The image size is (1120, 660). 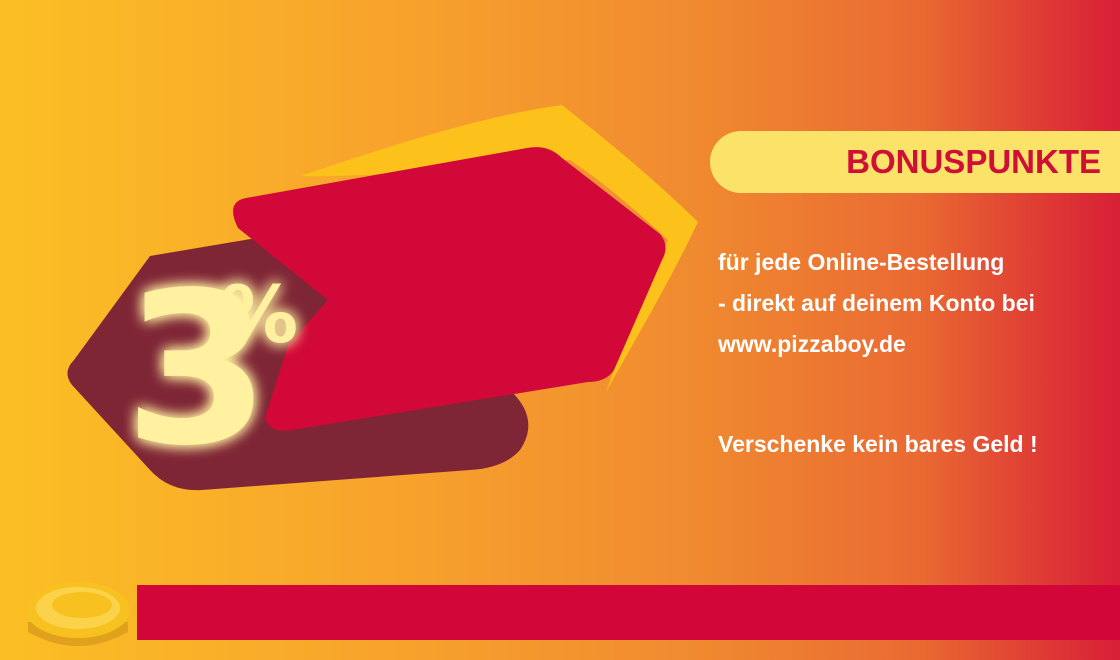 I want to click on bonus-header-pill: BONUSPUNKTE, so click(x=915, y=162).